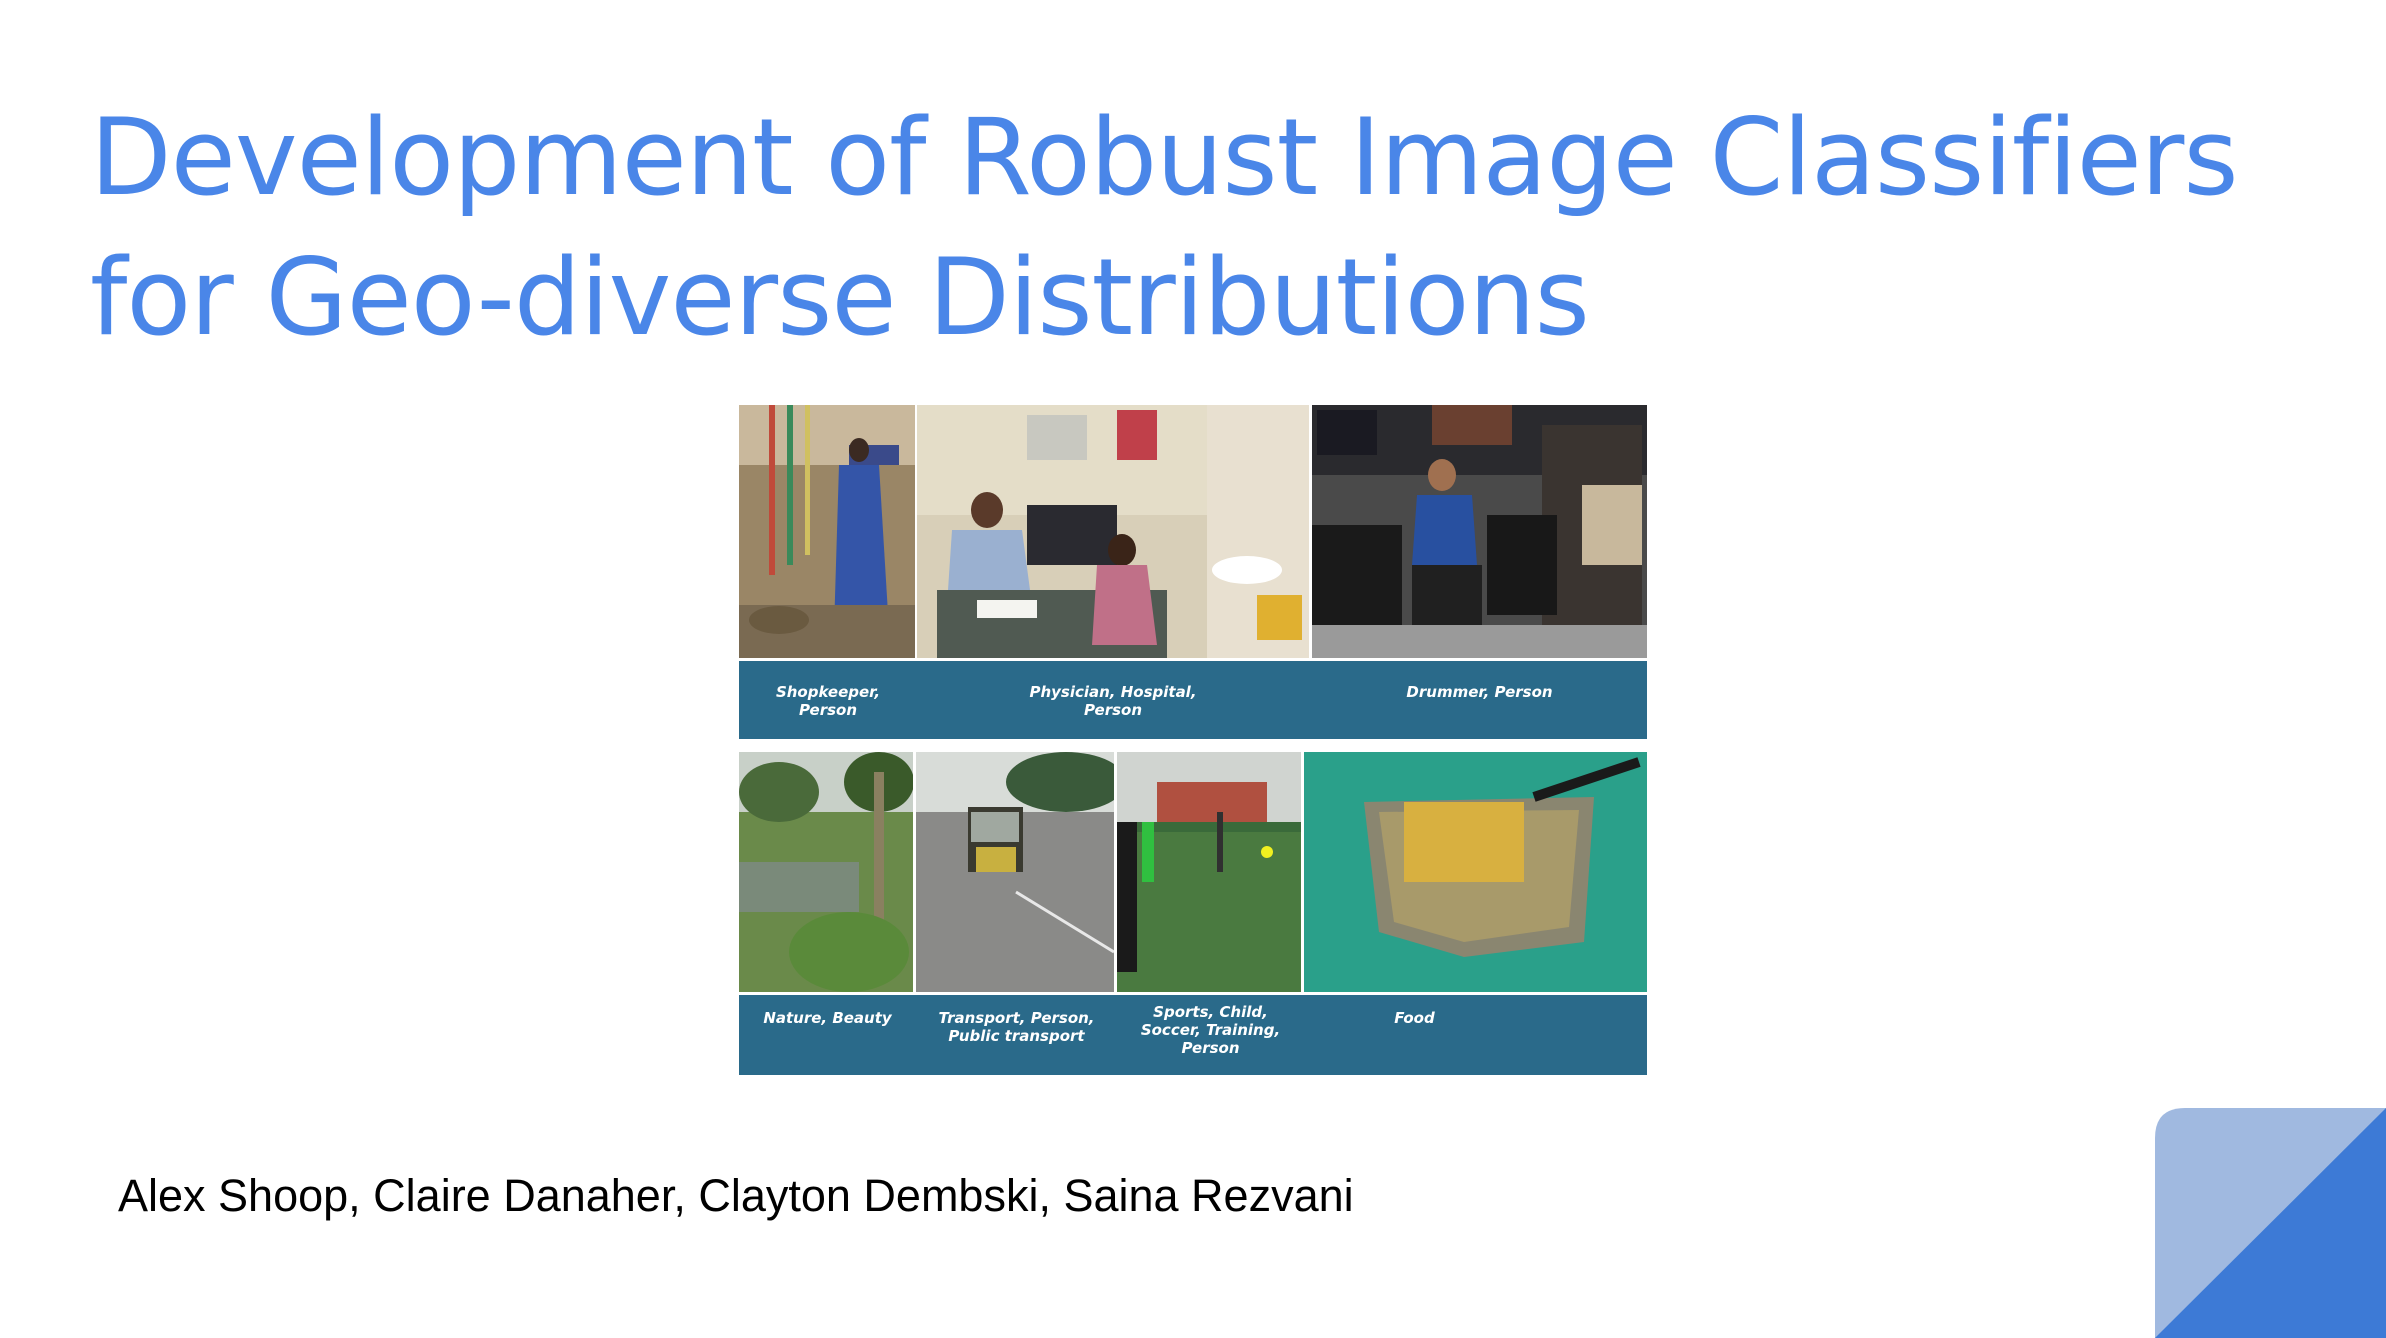  I want to click on caption-sports: Sports, Child, Soccer, Training, Person, so click(1210, 1030).